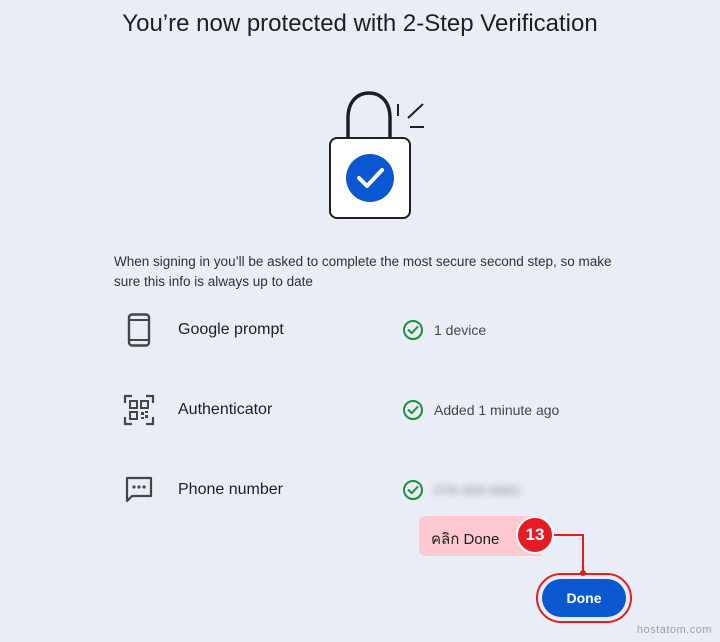  Describe the element at coordinates (584, 598) in the screenshot. I see `done-button: Done` at that location.